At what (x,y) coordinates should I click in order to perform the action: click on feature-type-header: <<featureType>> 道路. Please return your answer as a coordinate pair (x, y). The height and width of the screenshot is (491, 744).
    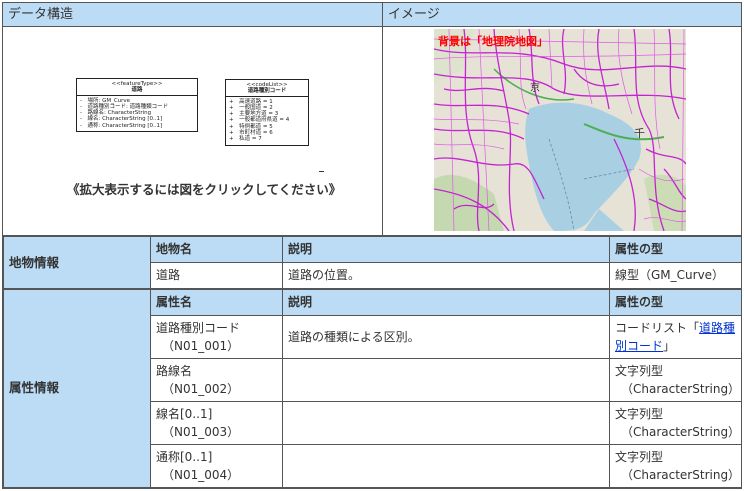
    Looking at the image, I should click on (137, 87).